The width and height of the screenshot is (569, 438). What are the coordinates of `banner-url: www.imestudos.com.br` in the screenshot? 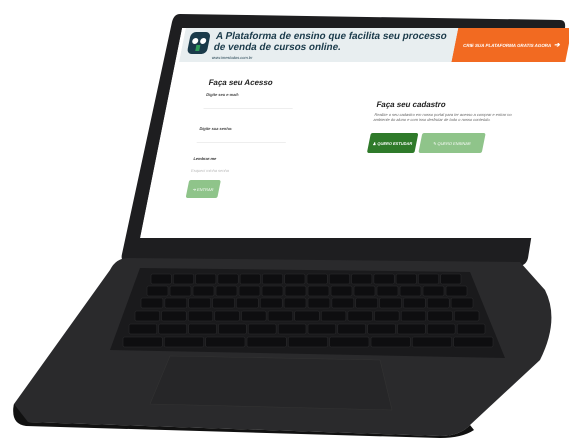 It's located at (232, 57).